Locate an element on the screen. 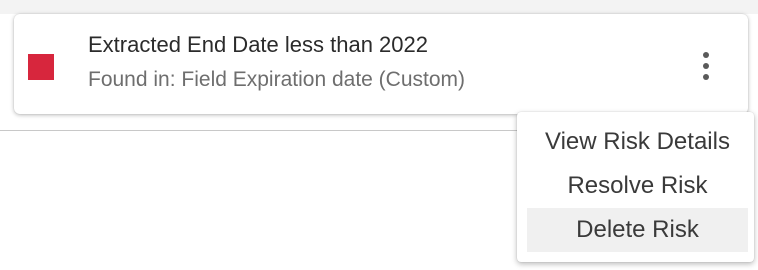 The height and width of the screenshot is (270, 758). severity-indicator is located at coordinates (41, 67).